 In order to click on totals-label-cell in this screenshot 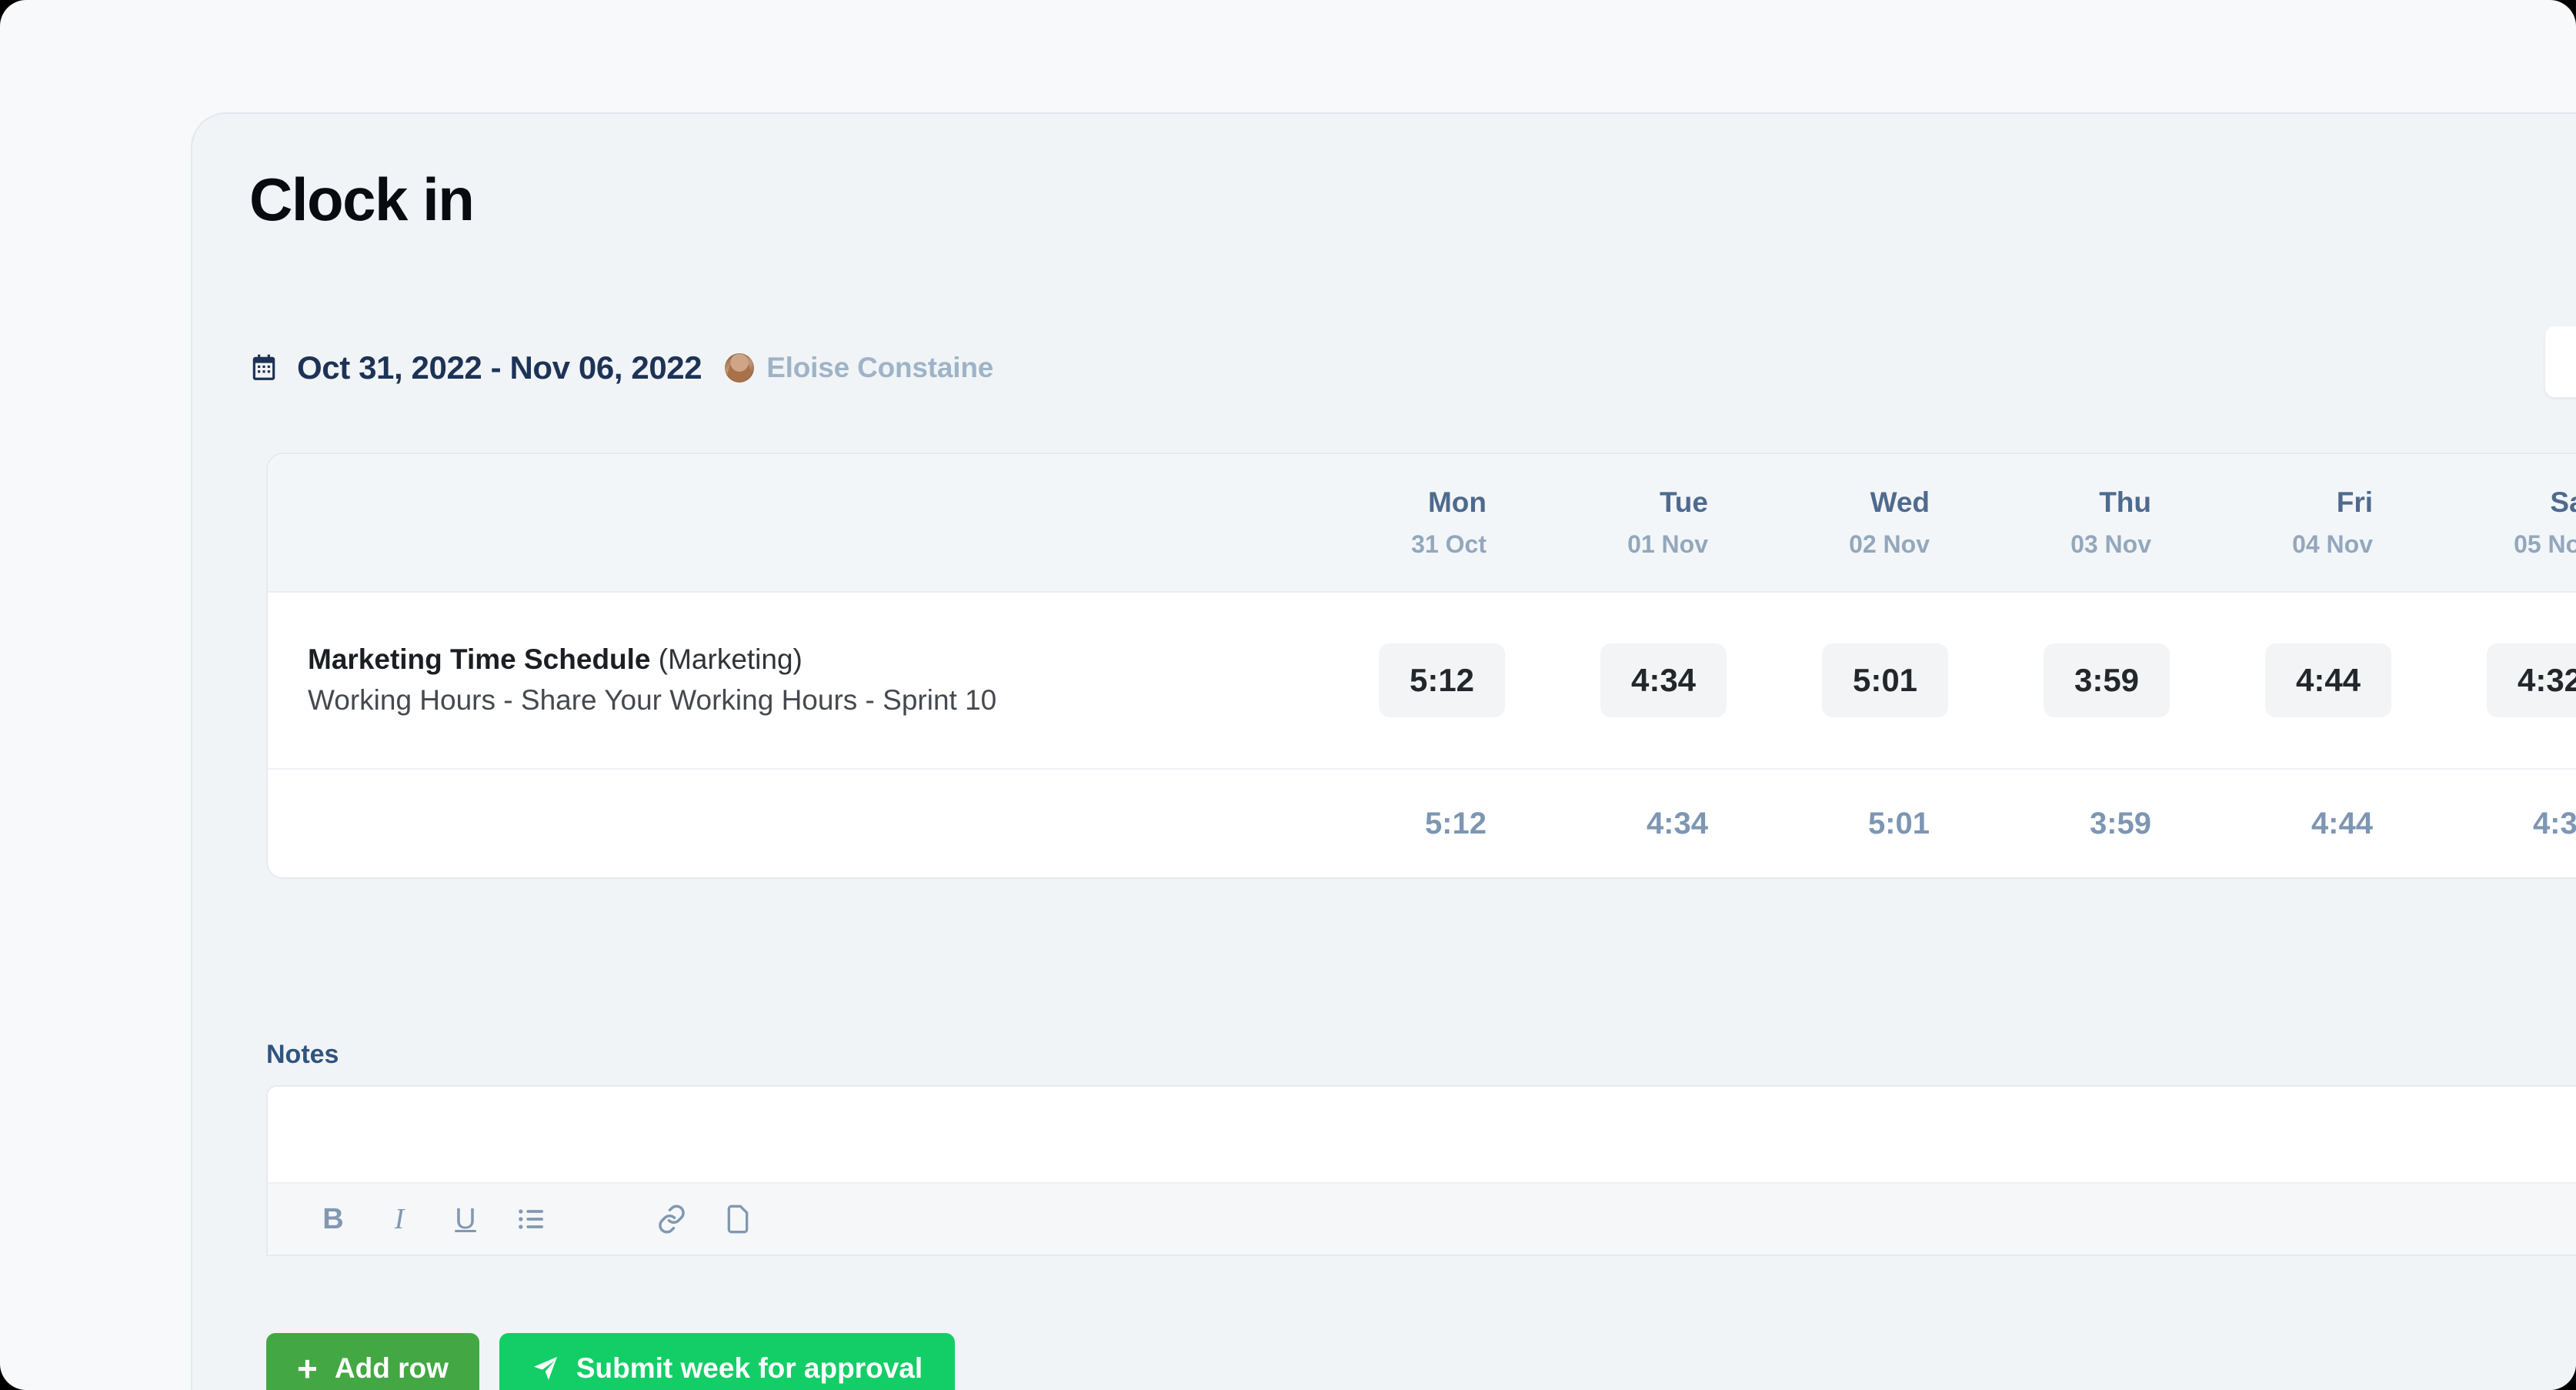, I will do `click(787, 823)`.